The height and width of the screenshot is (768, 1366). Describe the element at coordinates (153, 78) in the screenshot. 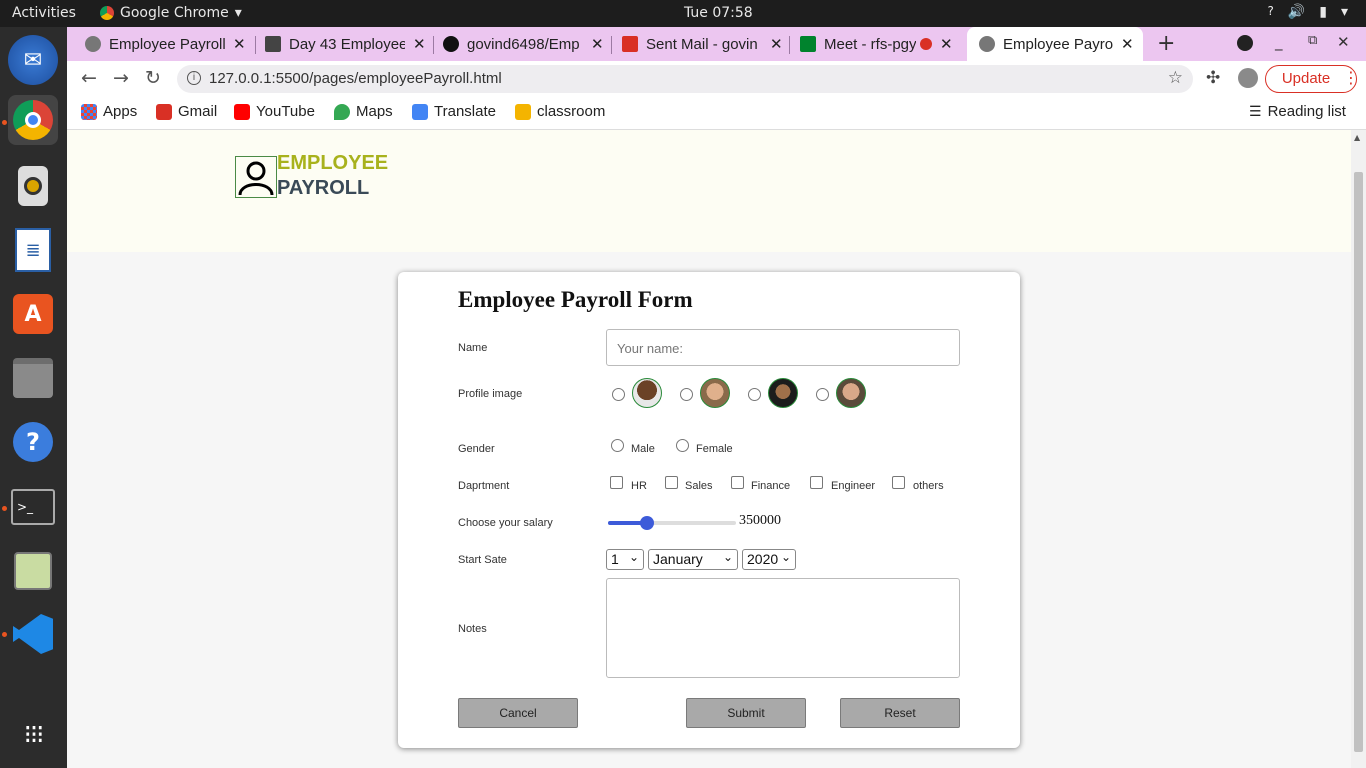

I see `reload-icon: ↻` at that location.